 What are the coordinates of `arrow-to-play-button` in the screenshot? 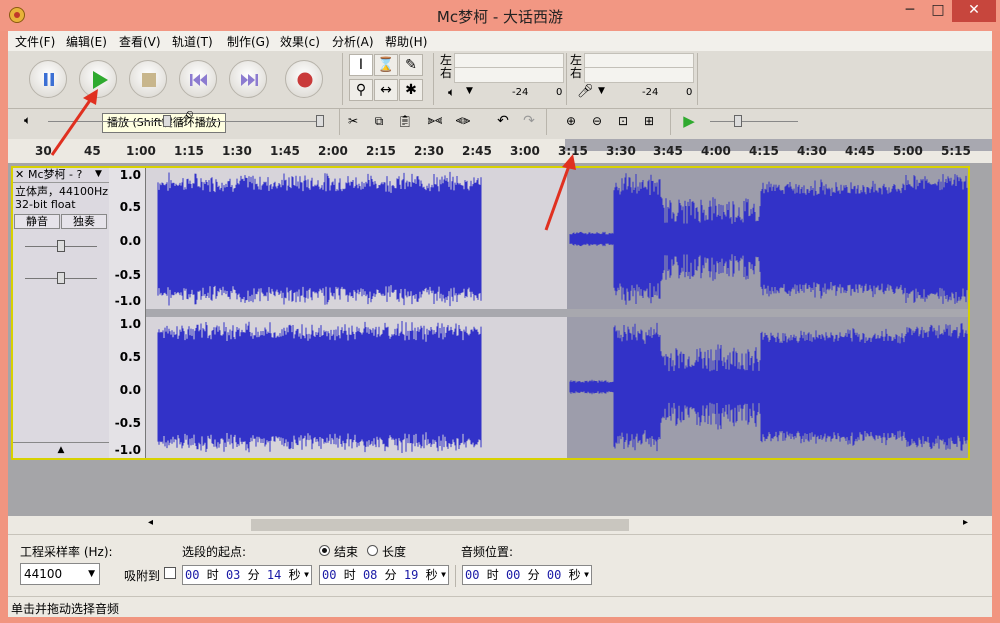 It's located at (72, 125).